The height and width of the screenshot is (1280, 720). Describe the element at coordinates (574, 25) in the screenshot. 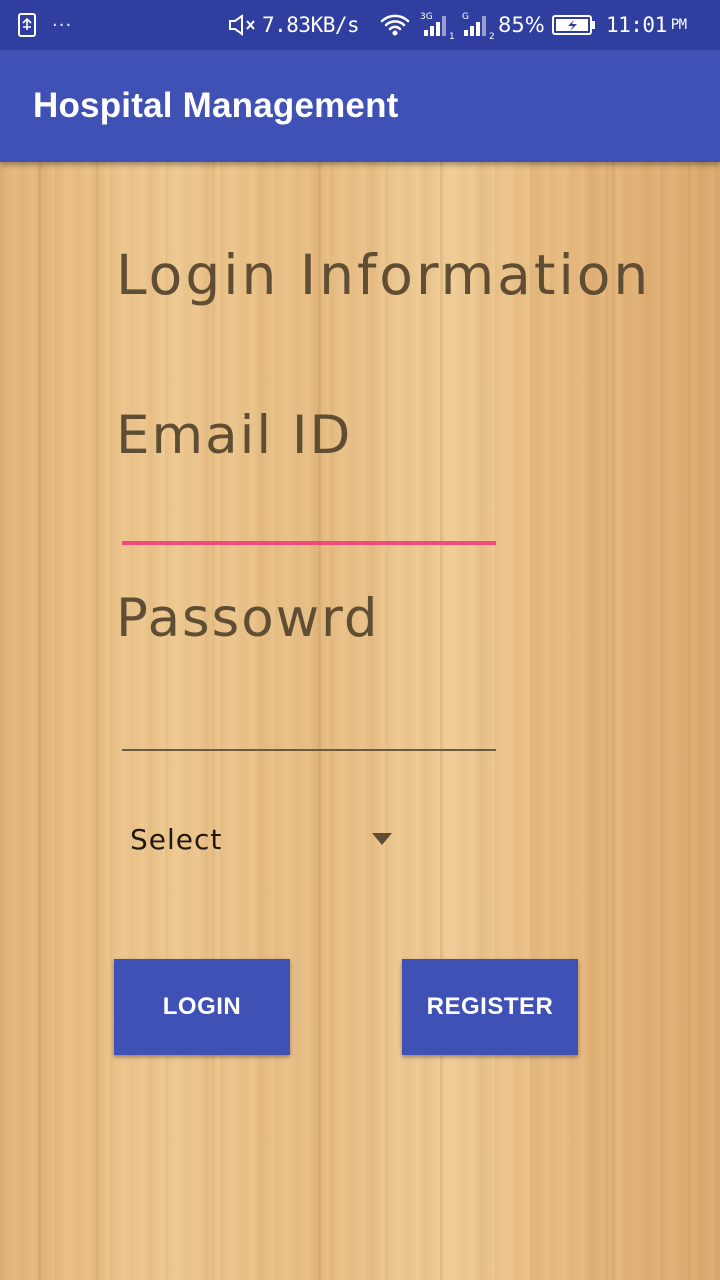

I see `battery-charging-icon` at that location.